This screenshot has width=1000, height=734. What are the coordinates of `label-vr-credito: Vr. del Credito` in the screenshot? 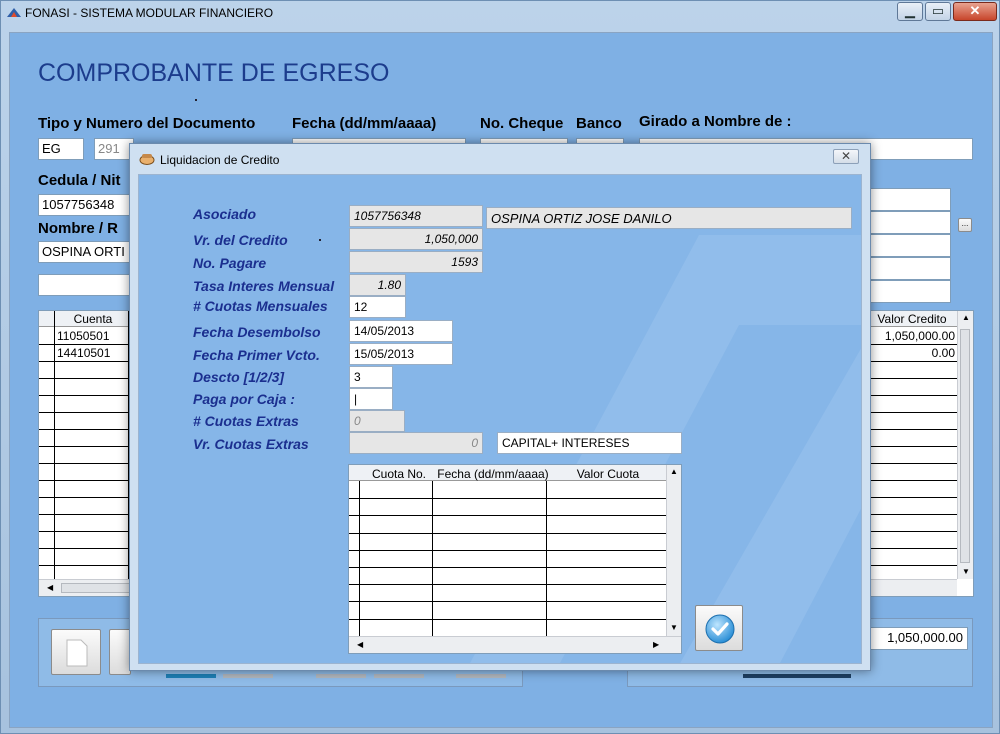 It's located at (240, 240).